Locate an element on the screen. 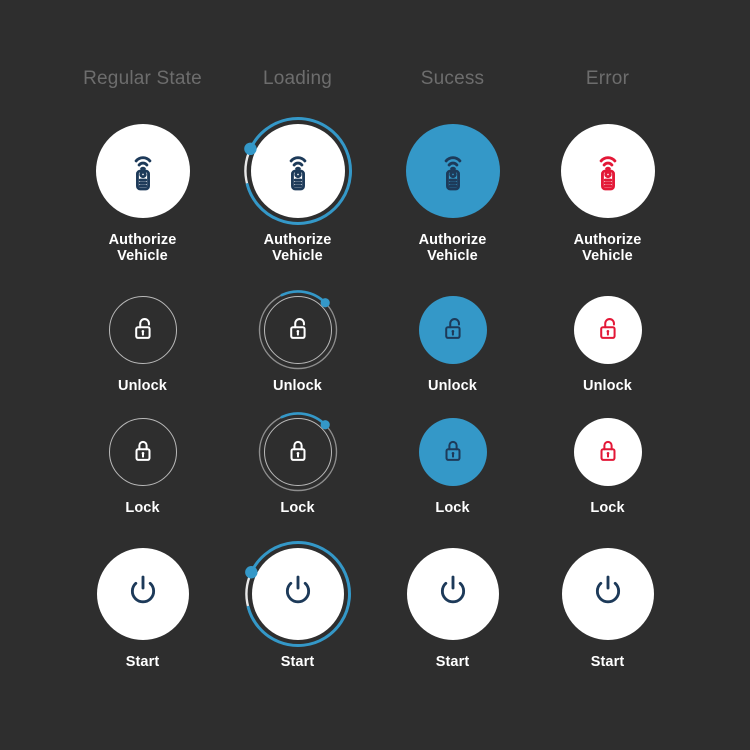  button-row-unlock: Unlock Unlock Unlock Unlock is located at coordinates (375, 342).